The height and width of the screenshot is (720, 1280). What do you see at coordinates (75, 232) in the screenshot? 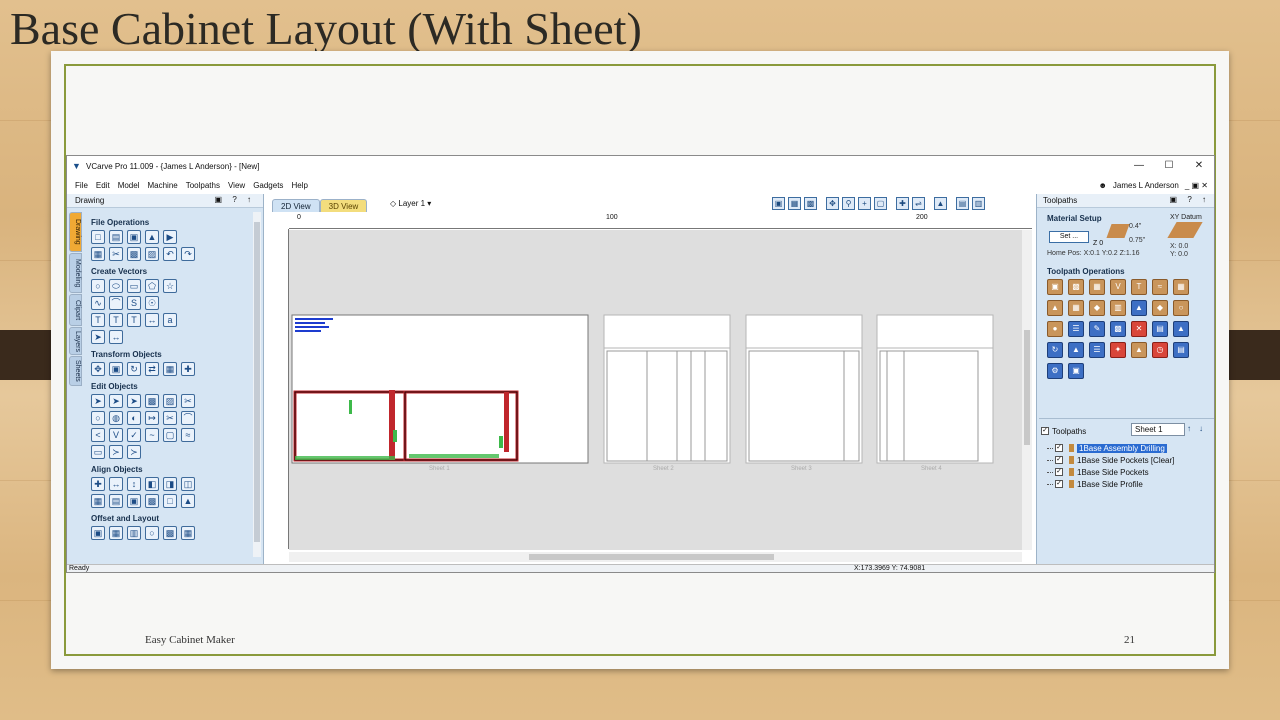
I see `tab-drawing: Drawing` at bounding box center [75, 232].